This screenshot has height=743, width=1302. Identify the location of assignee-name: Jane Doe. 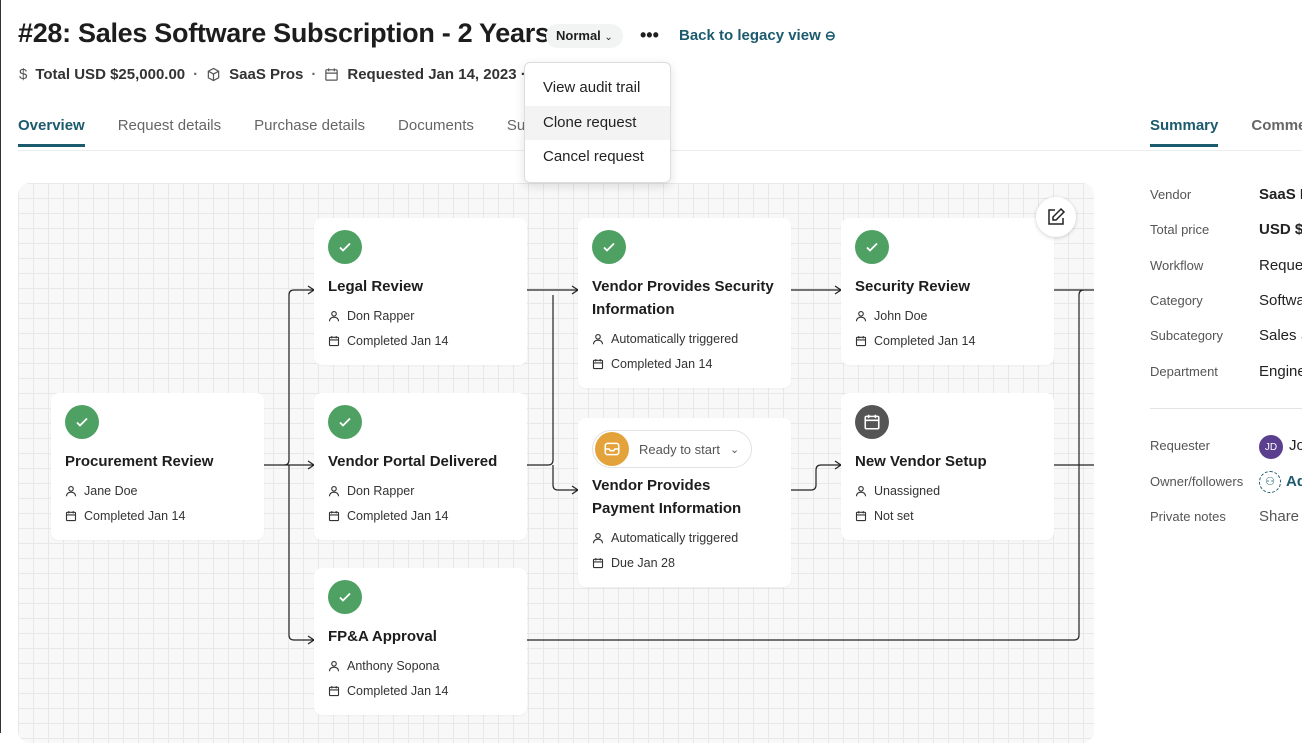
(111, 490).